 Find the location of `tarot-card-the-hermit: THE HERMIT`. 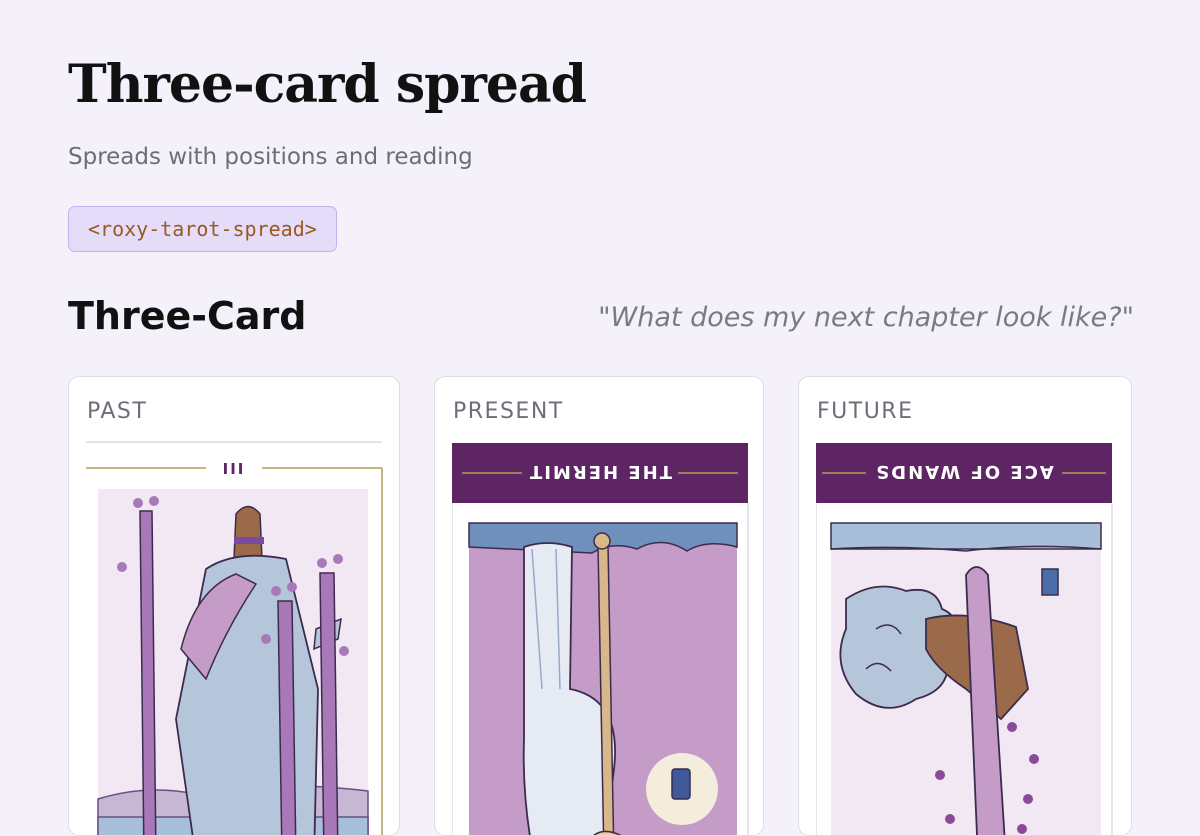

tarot-card-the-hermit: THE HERMIT is located at coordinates (602, 637).